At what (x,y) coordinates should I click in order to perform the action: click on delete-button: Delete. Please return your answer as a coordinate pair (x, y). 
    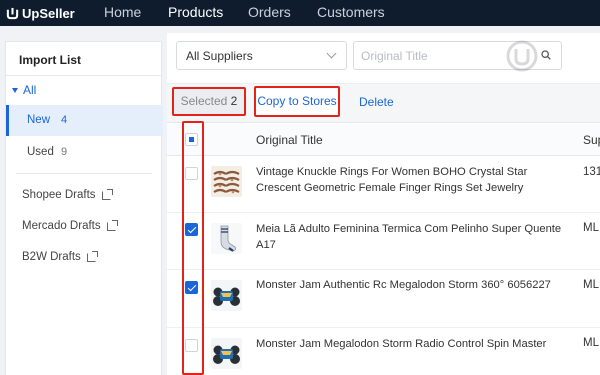
    Looking at the image, I should click on (376, 102).